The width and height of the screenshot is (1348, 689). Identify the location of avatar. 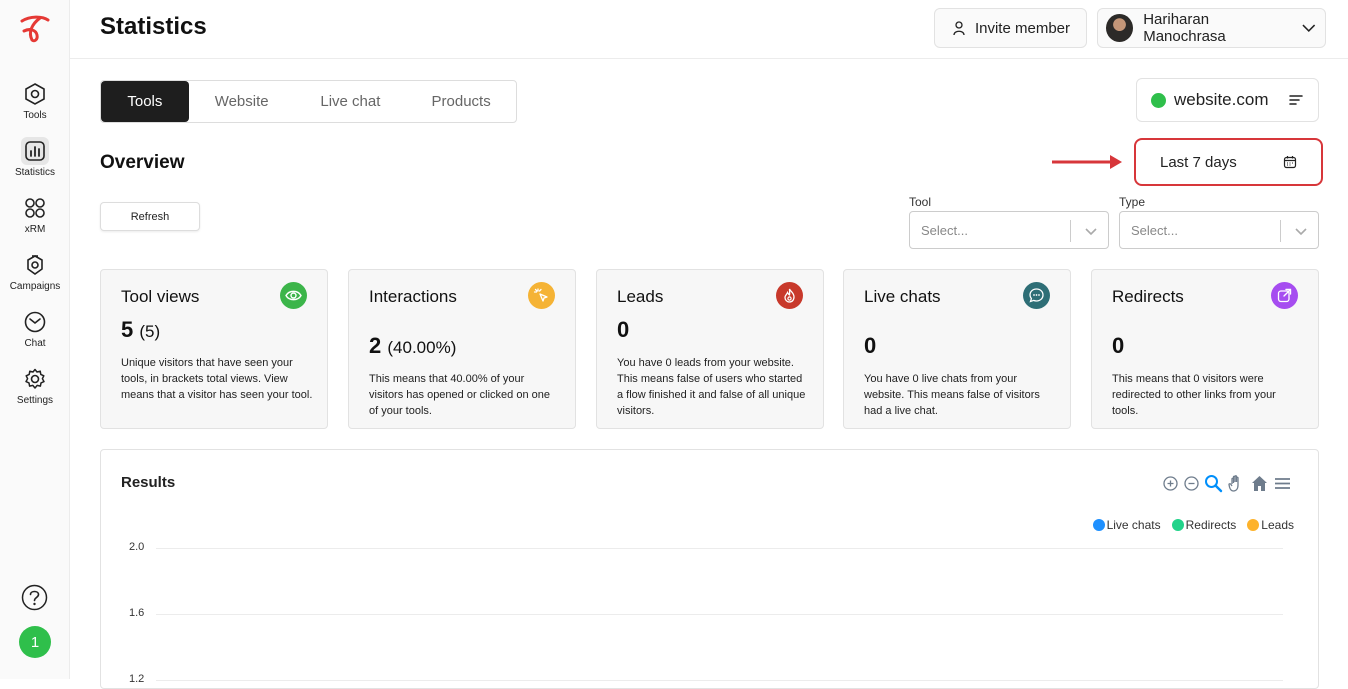
(1120, 28).